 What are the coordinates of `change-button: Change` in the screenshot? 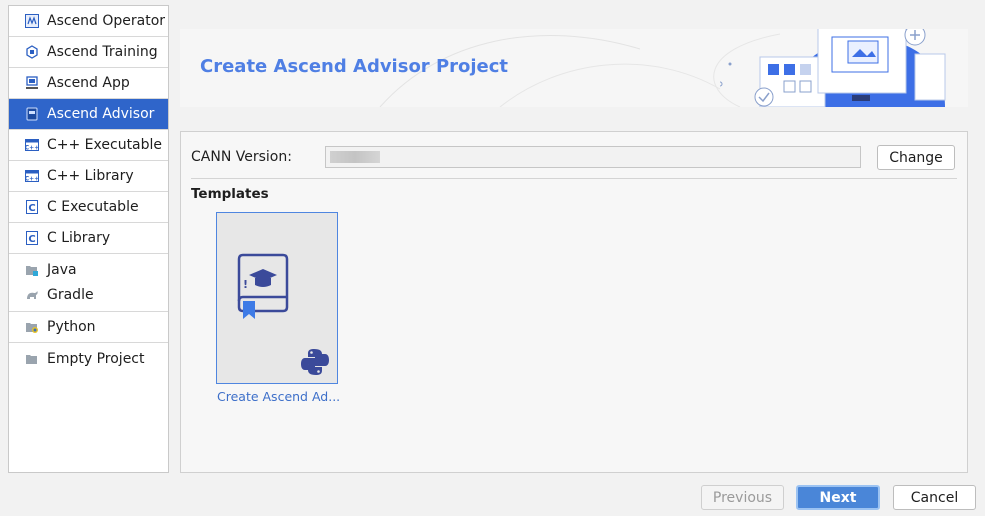 It's located at (916, 157).